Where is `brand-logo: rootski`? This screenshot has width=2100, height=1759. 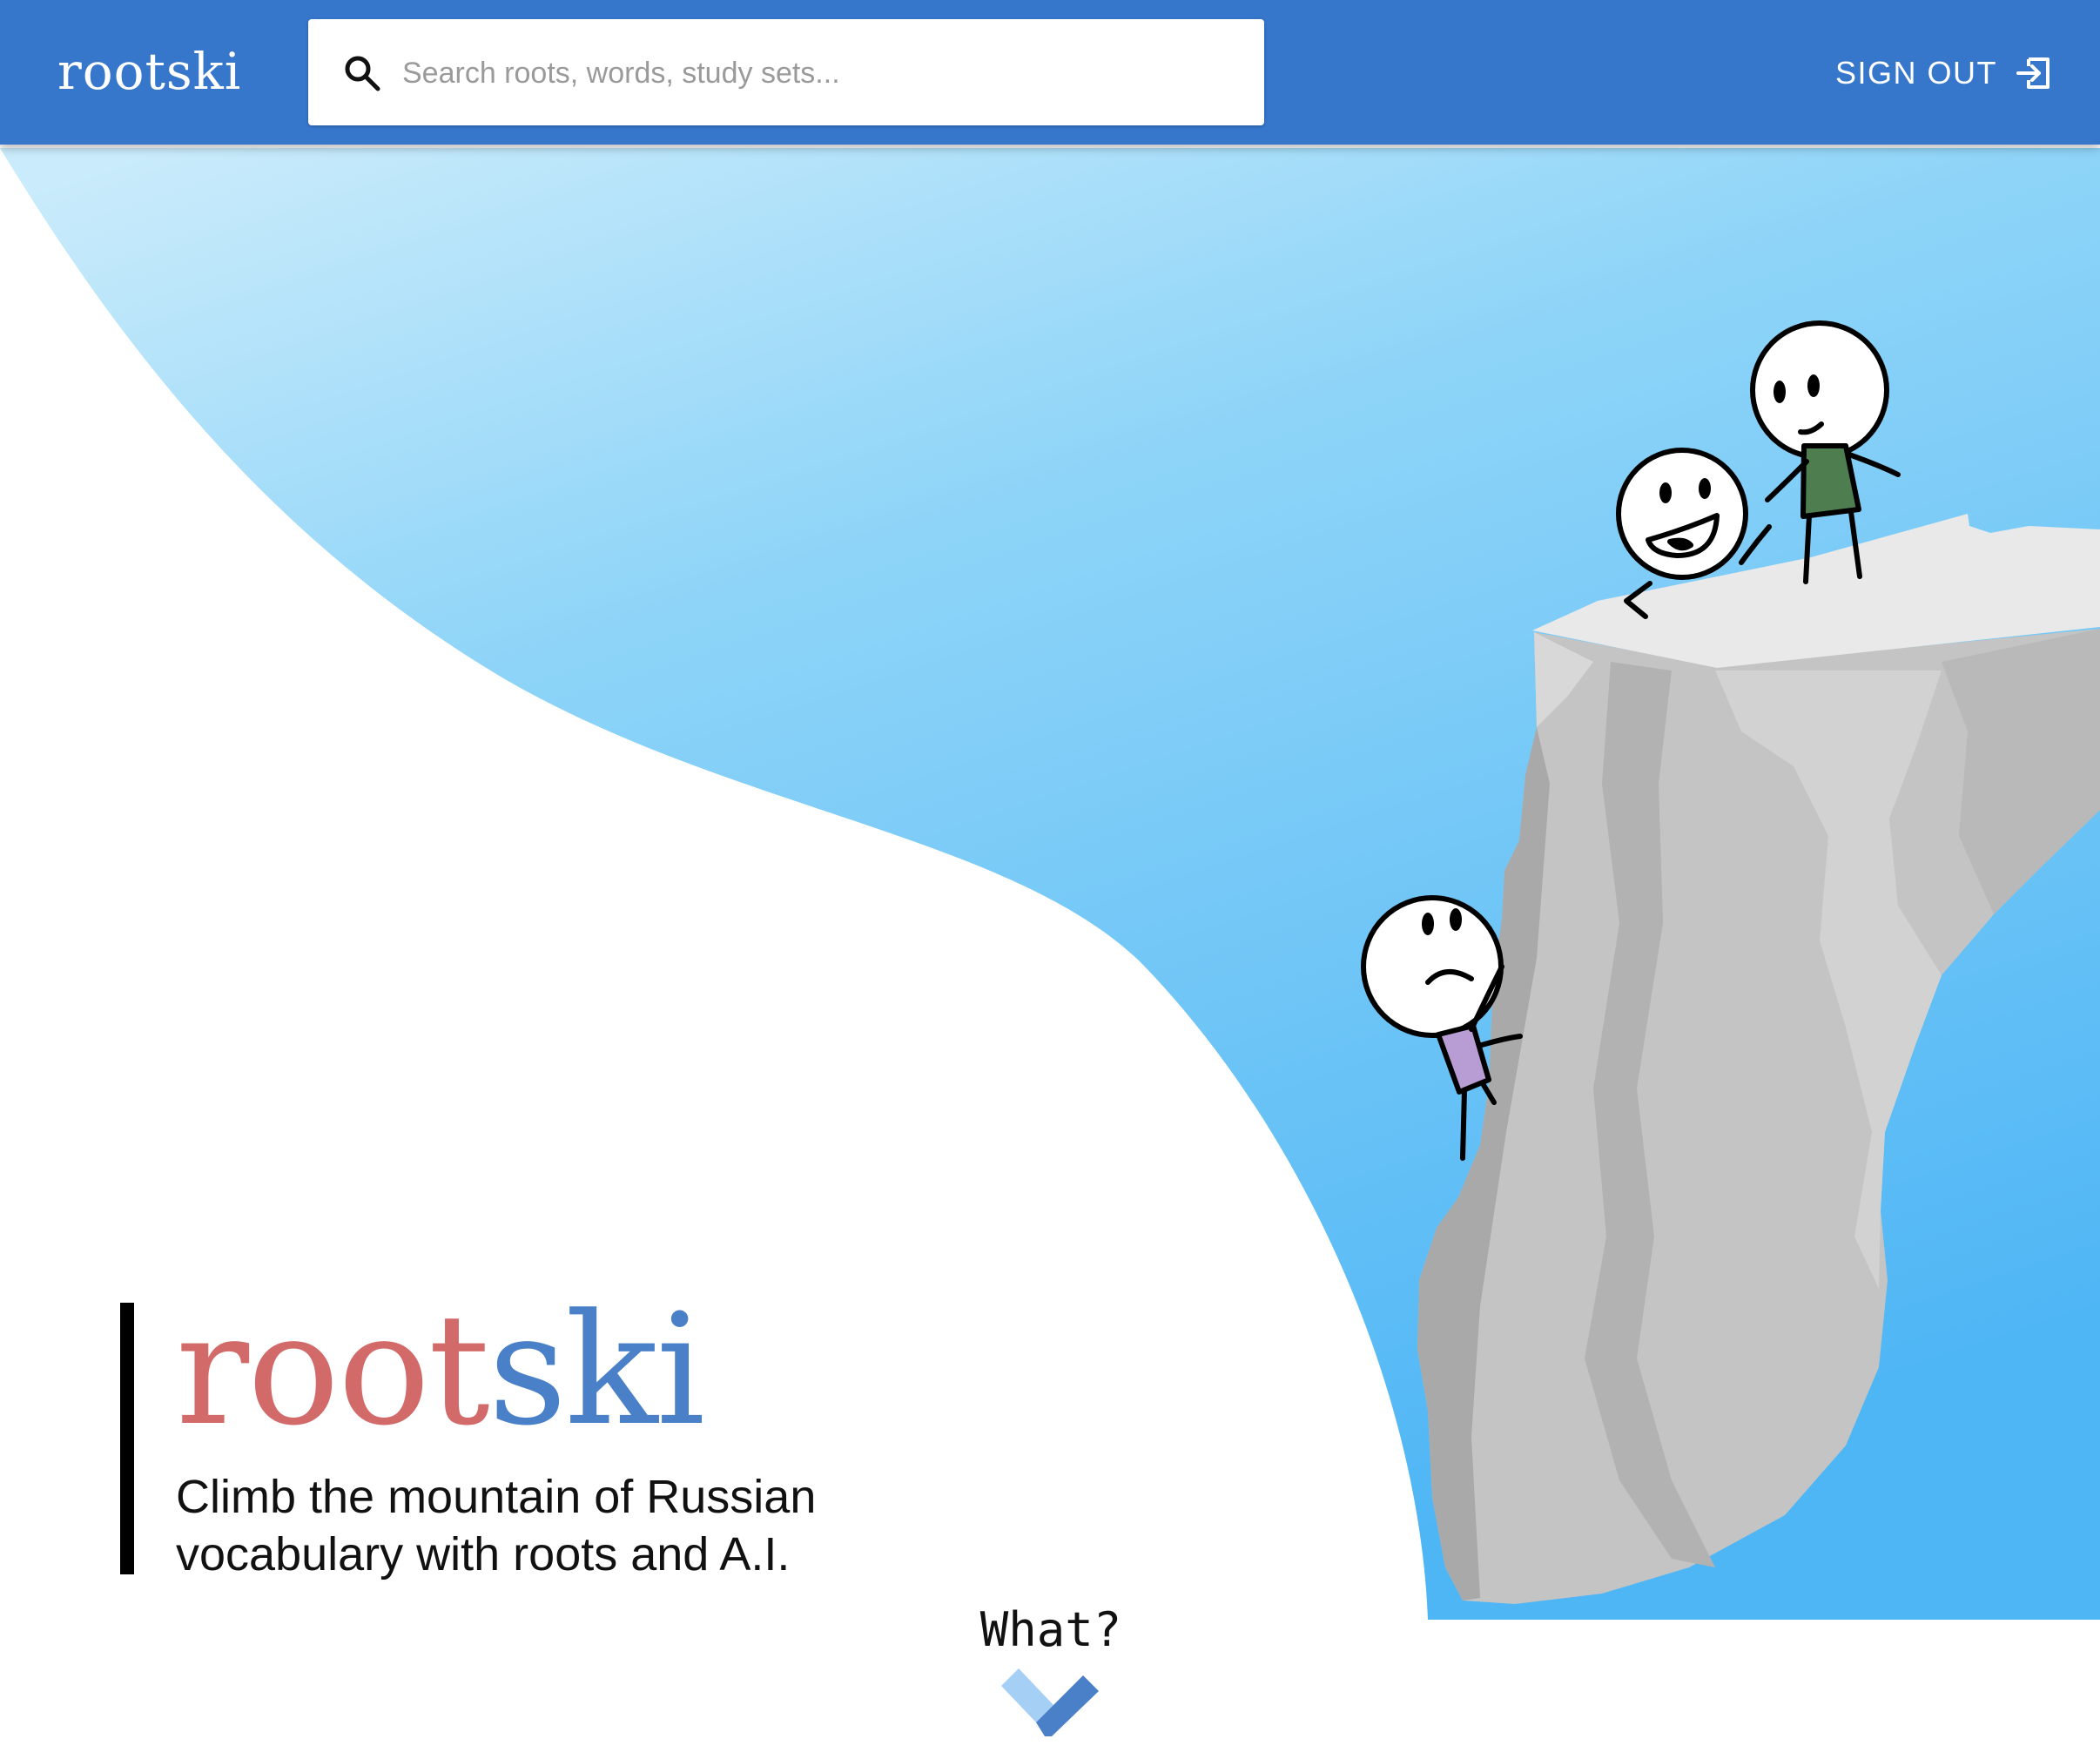 brand-logo: rootski is located at coordinates (149, 71).